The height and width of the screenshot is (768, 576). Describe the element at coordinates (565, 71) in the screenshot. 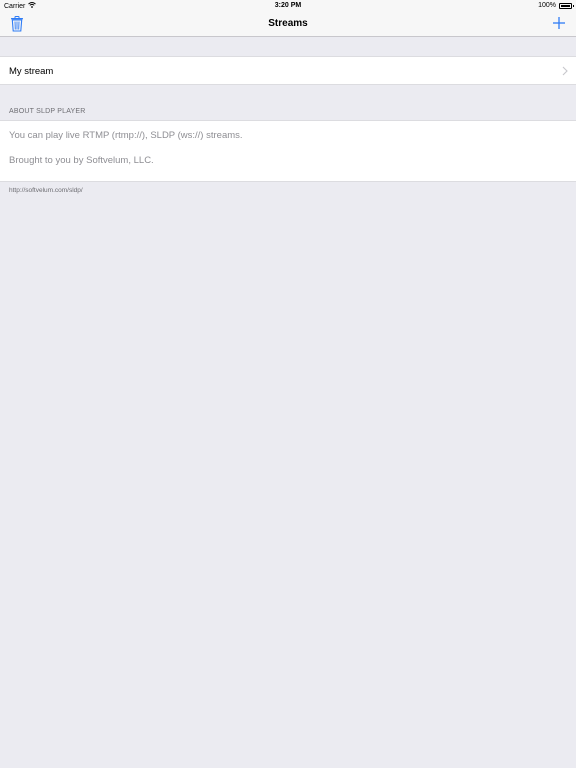

I see `chevron-right-icon` at that location.